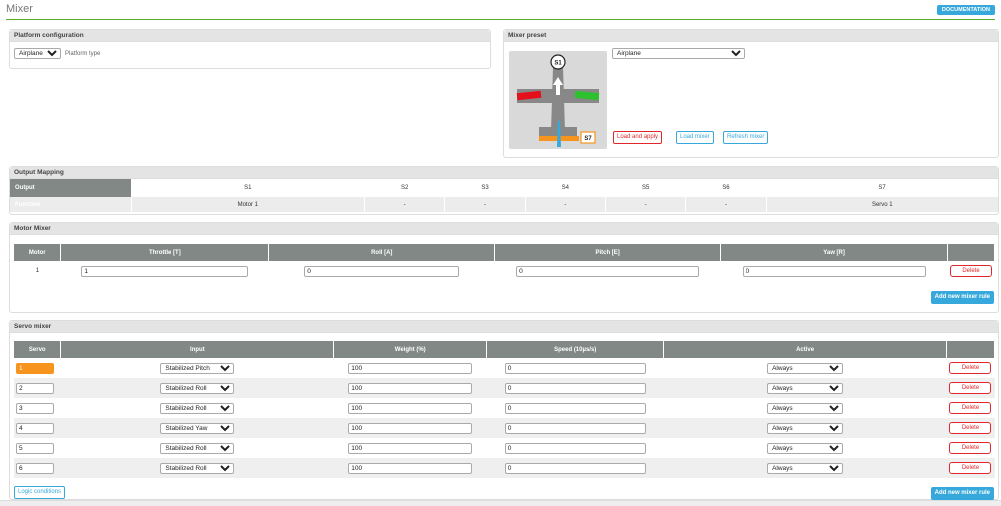 The image size is (1001, 506). Describe the element at coordinates (165, 271) in the screenshot. I see `throttle-input` at that location.